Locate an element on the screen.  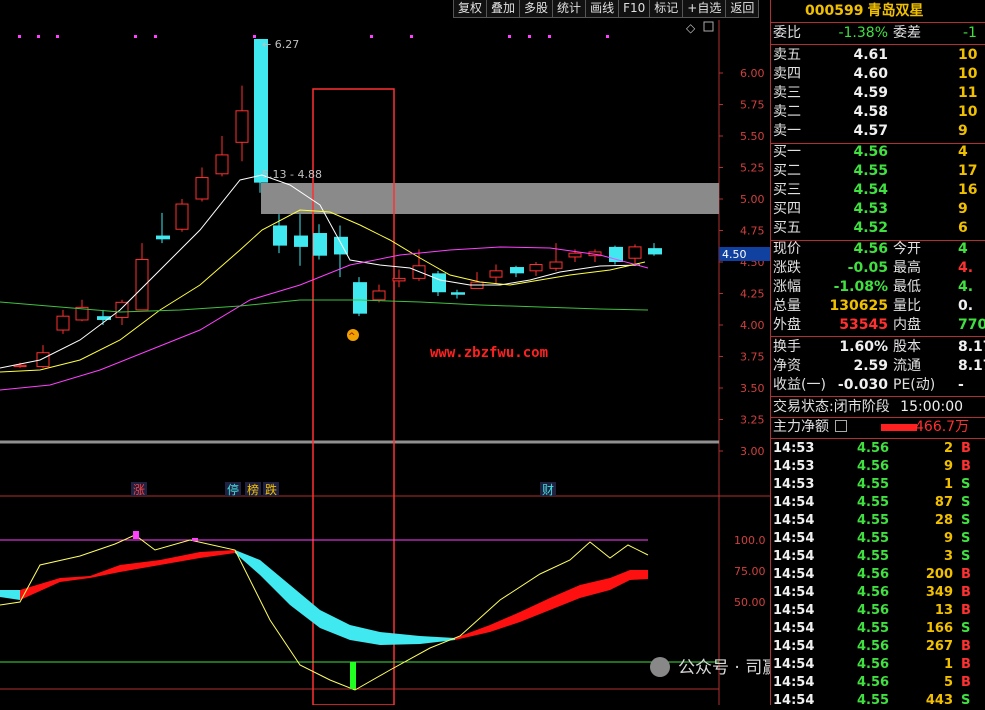
resistance-band is located at coordinates (490, 198).